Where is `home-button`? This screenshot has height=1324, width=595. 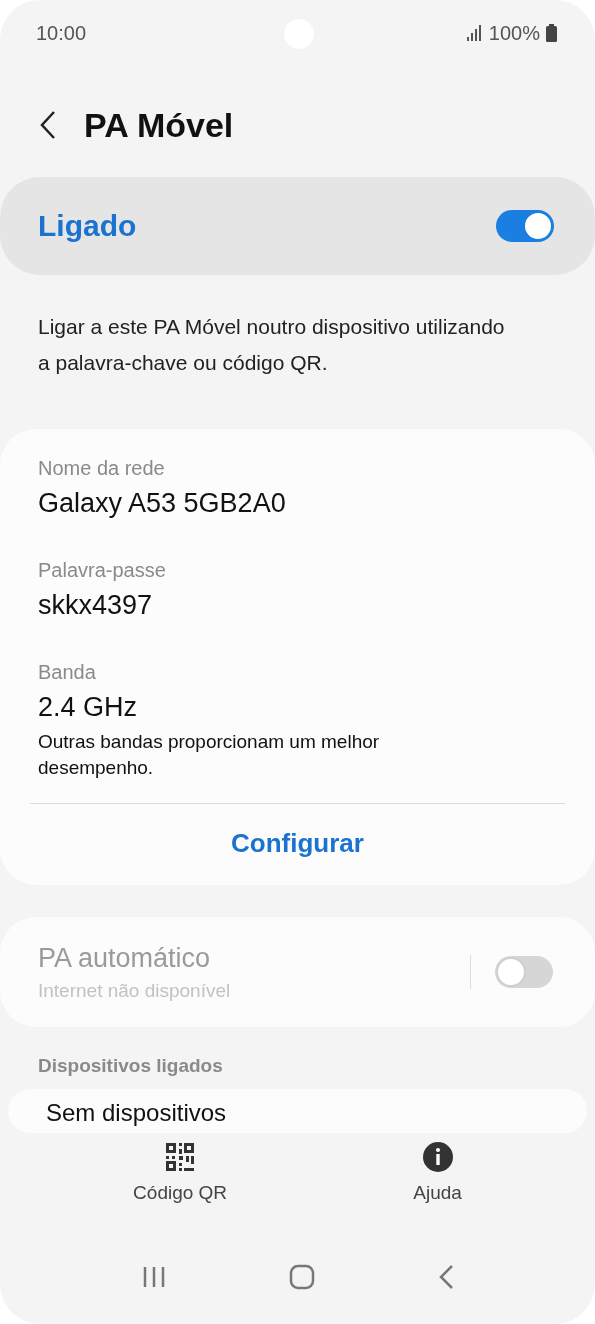
home-button is located at coordinates (301, 1277).